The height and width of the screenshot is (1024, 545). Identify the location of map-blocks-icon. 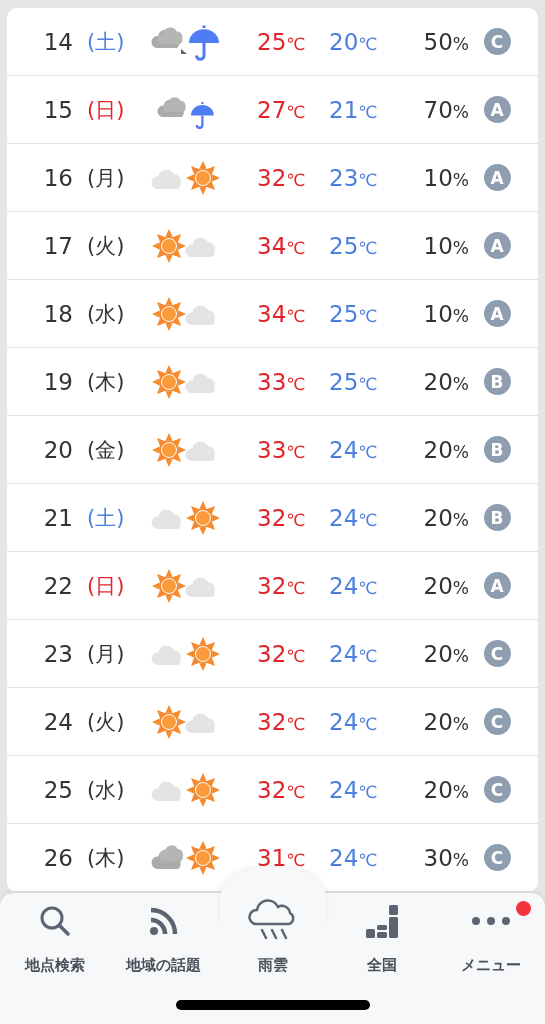
(381, 920).